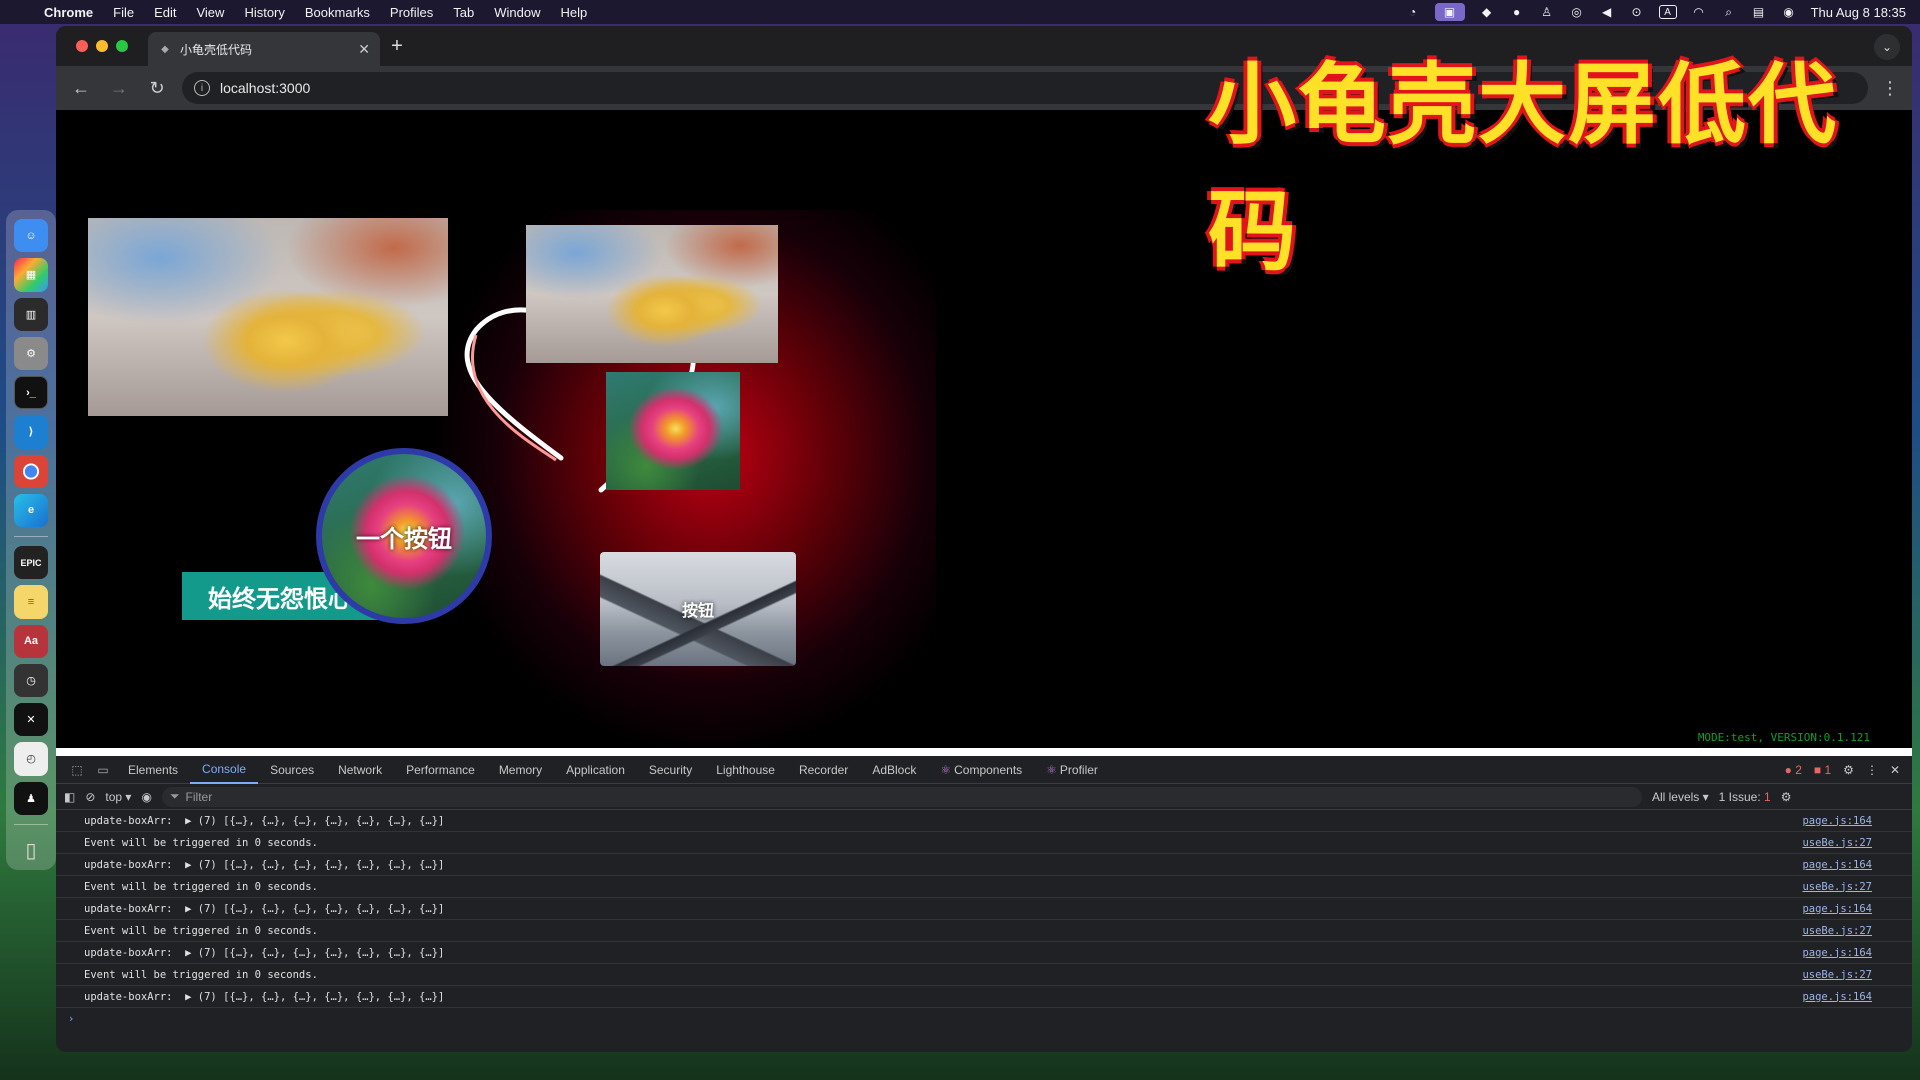 Image resolution: width=1920 pixels, height=1080 pixels. Describe the element at coordinates (1449, 12) in the screenshot. I see `screen-record-icon: ▣` at that location.